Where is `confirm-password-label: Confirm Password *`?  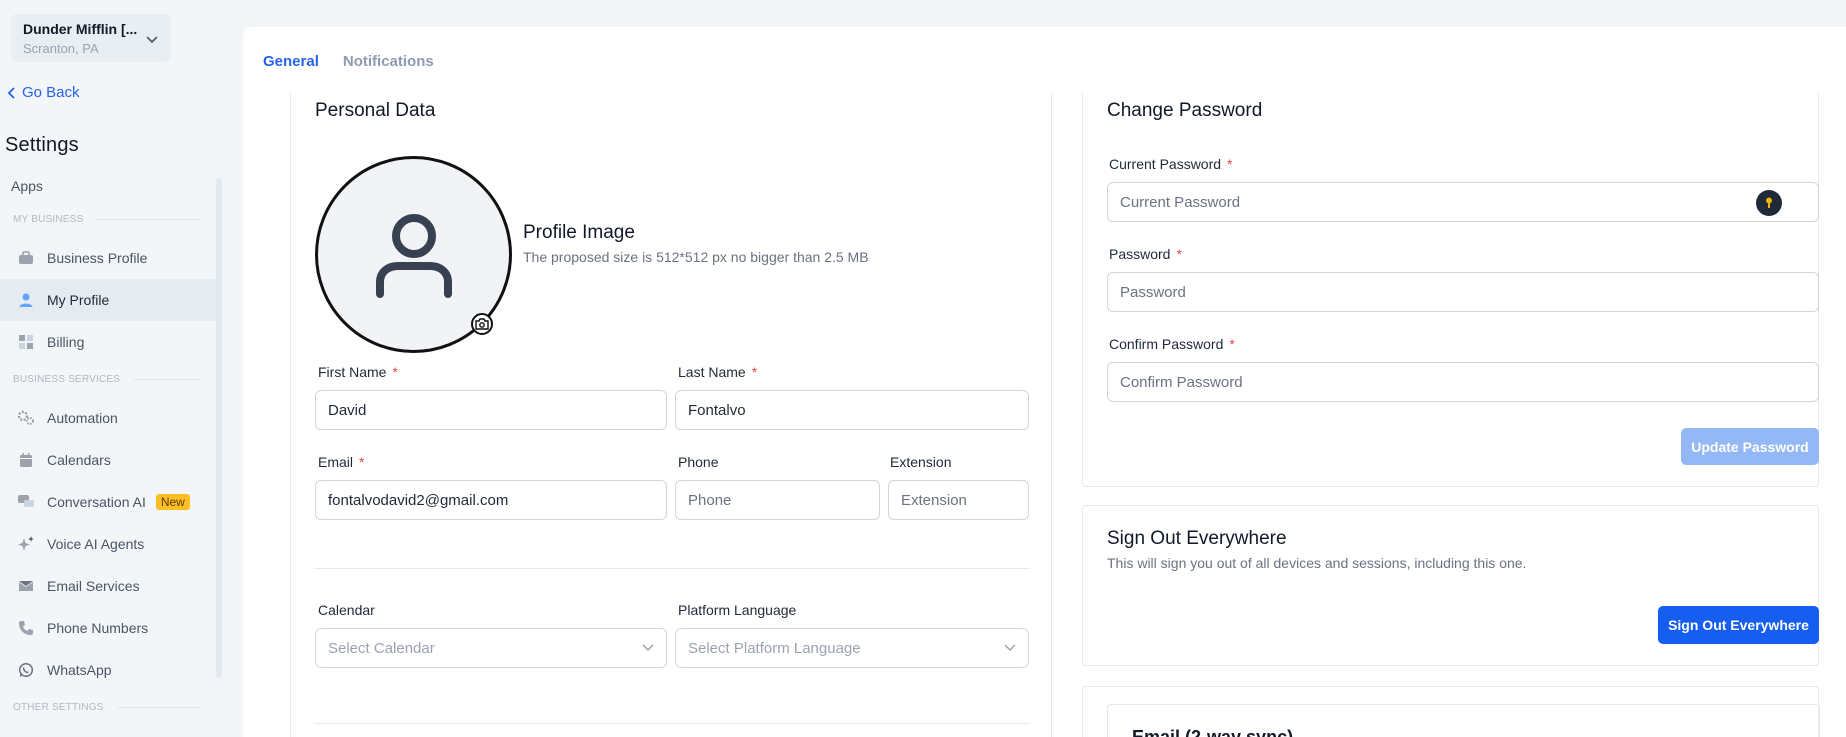 confirm-password-label: Confirm Password * is located at coordinates (1172, 344).